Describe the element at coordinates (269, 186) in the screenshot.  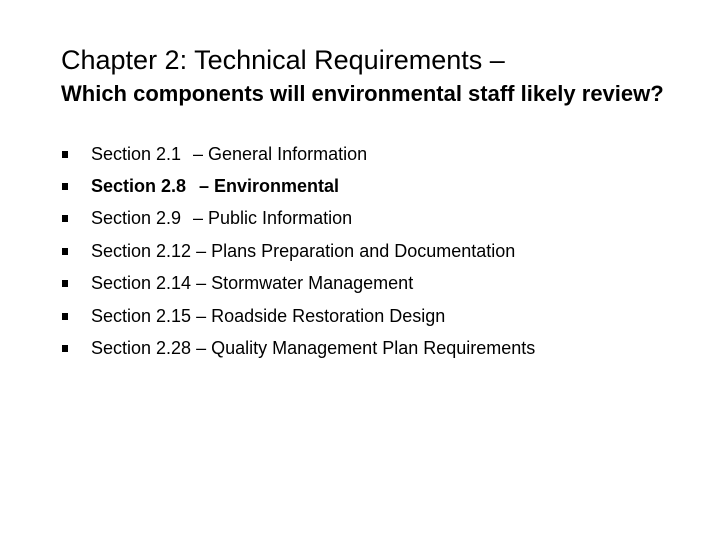
I see `section-description: – Environmental` at that location.